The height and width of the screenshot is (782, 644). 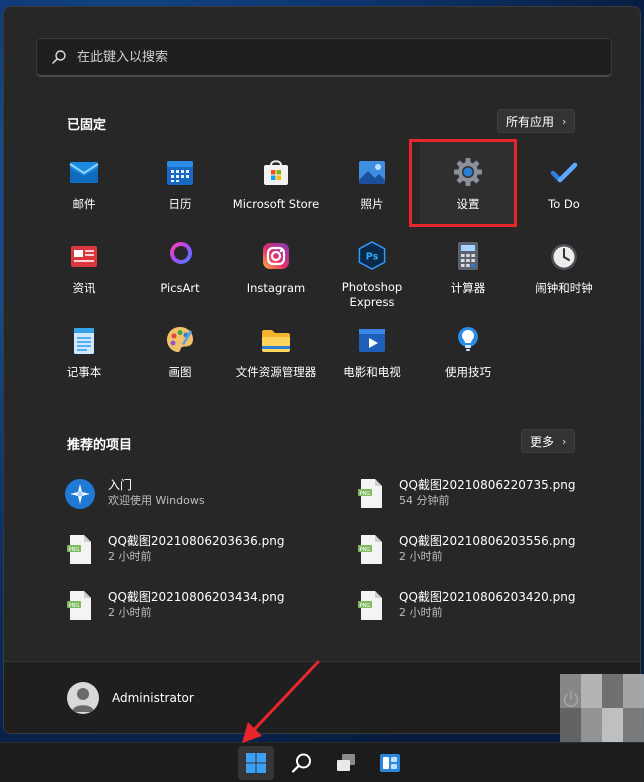 I want to click on app-label: Microsoft Store, so click(x=276, y=204).